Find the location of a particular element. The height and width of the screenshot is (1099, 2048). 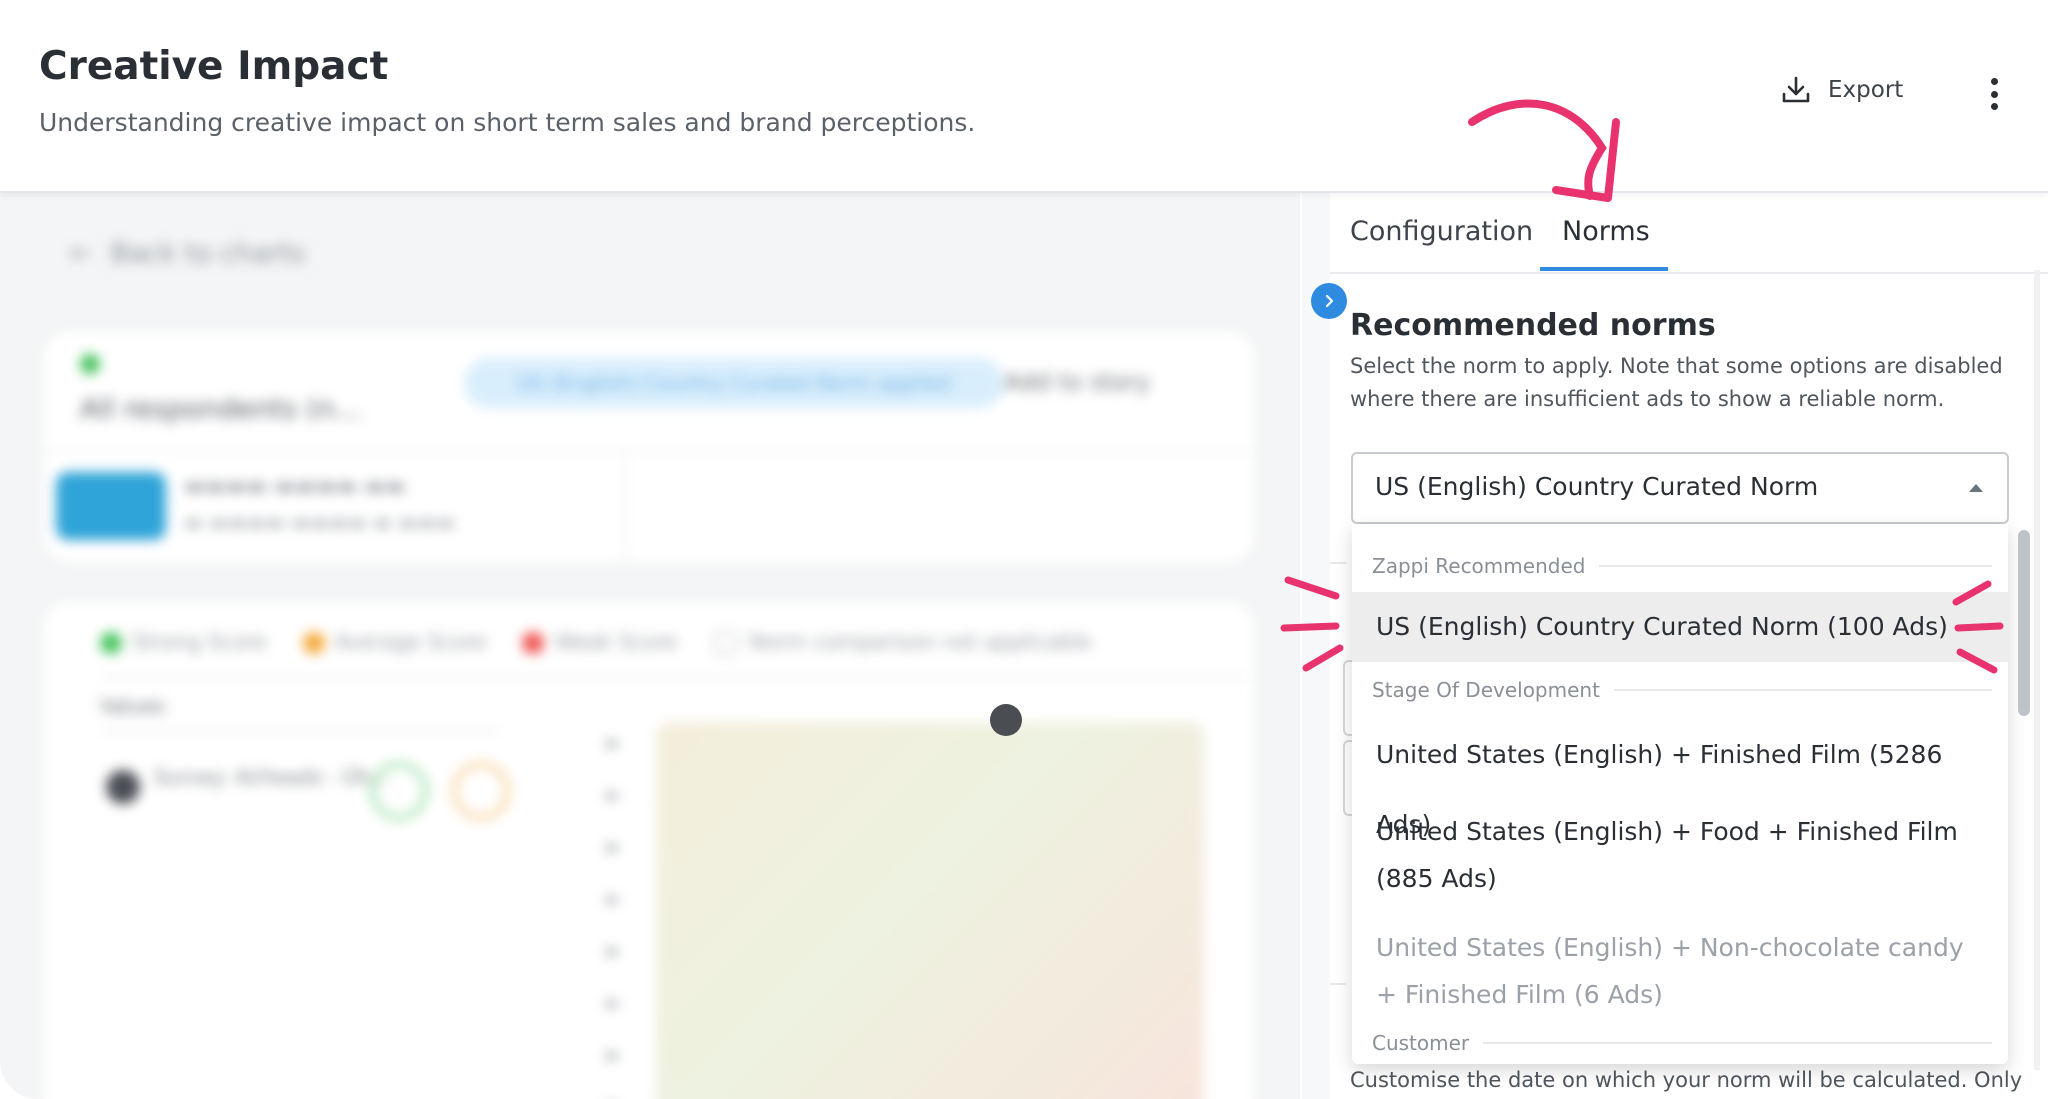

page-title: Creative Impact is located at coordinates (214, 66).